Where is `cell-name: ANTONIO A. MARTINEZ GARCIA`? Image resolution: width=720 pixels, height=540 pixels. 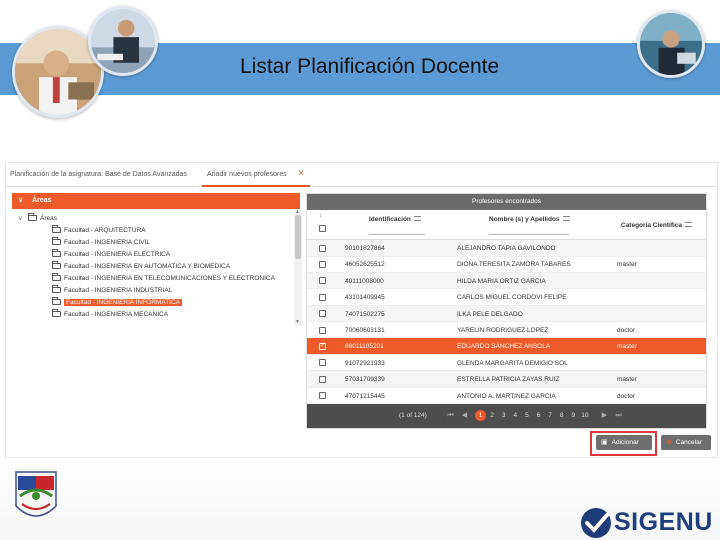 cell-name: ANTONIO A. MARTINEZ GARCIA is located at coordinates (506, 396).